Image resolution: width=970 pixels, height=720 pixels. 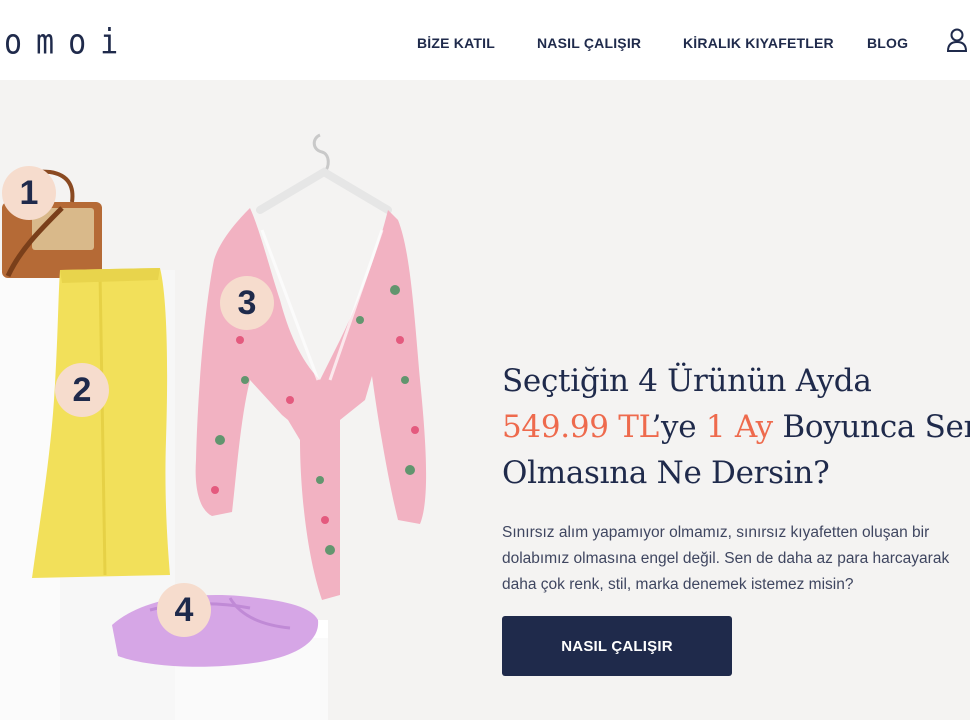 What do you see at coordinates (184, 610) in the screenshot?
I see `product-badge-4: 4` at bounding box center [184, 610].